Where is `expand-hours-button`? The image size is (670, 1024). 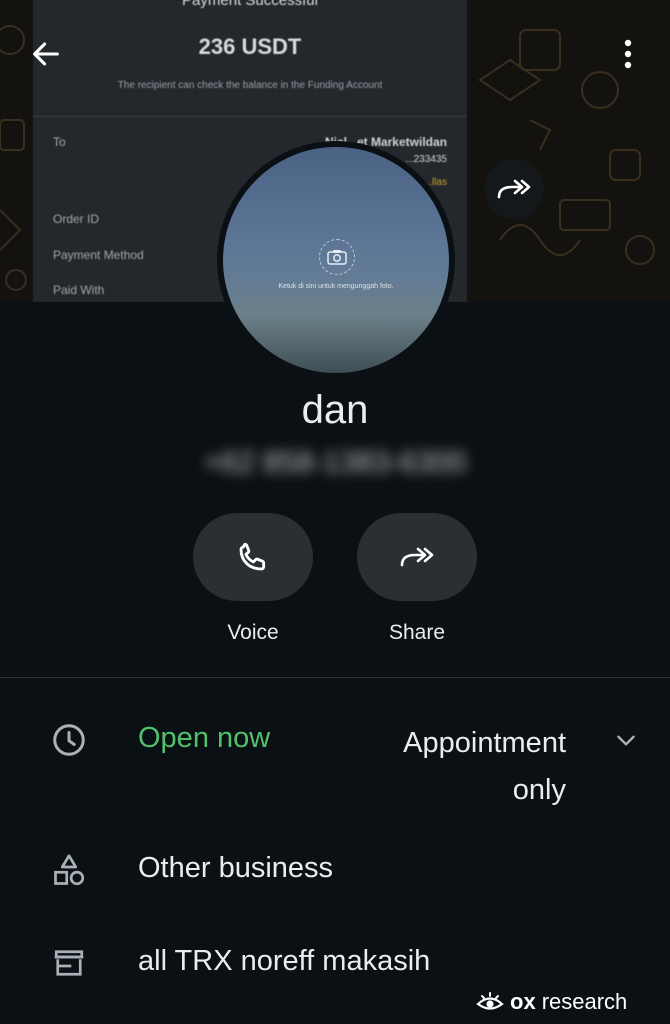 expand-hours-button is located at coordinates (626, 740).